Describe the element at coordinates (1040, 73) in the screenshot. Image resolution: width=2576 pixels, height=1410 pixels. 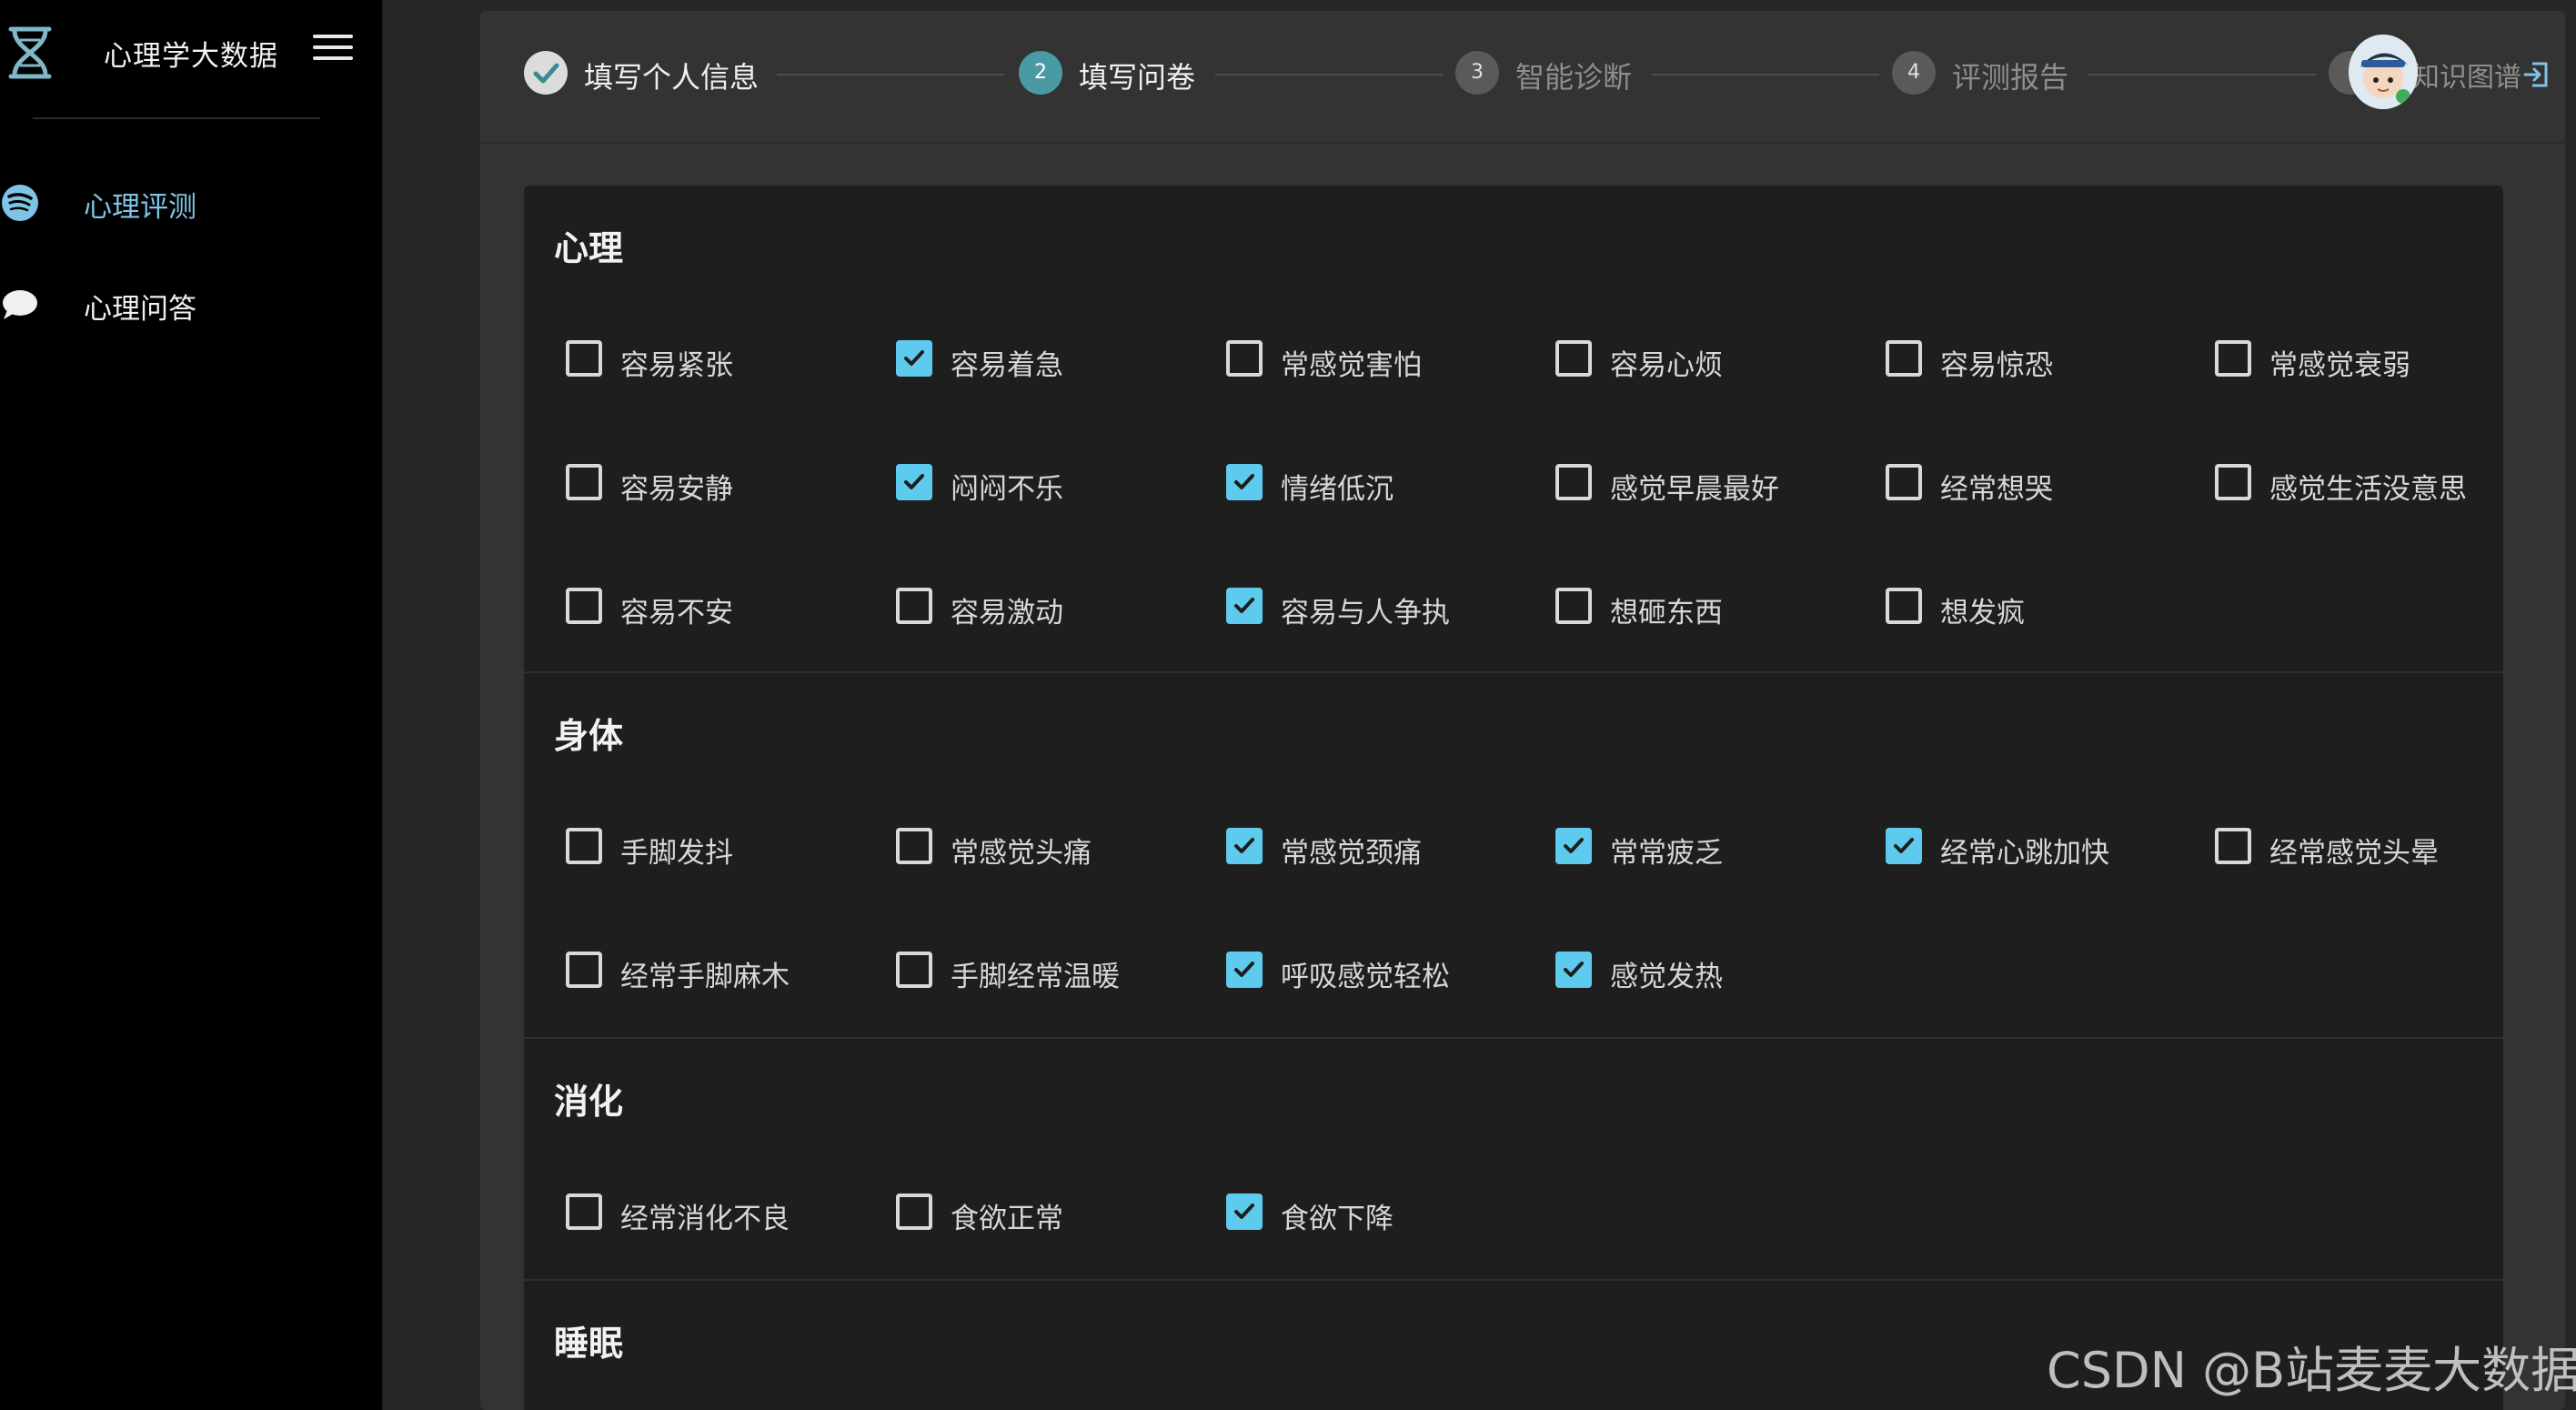
I see `step-number: 2` at that location.